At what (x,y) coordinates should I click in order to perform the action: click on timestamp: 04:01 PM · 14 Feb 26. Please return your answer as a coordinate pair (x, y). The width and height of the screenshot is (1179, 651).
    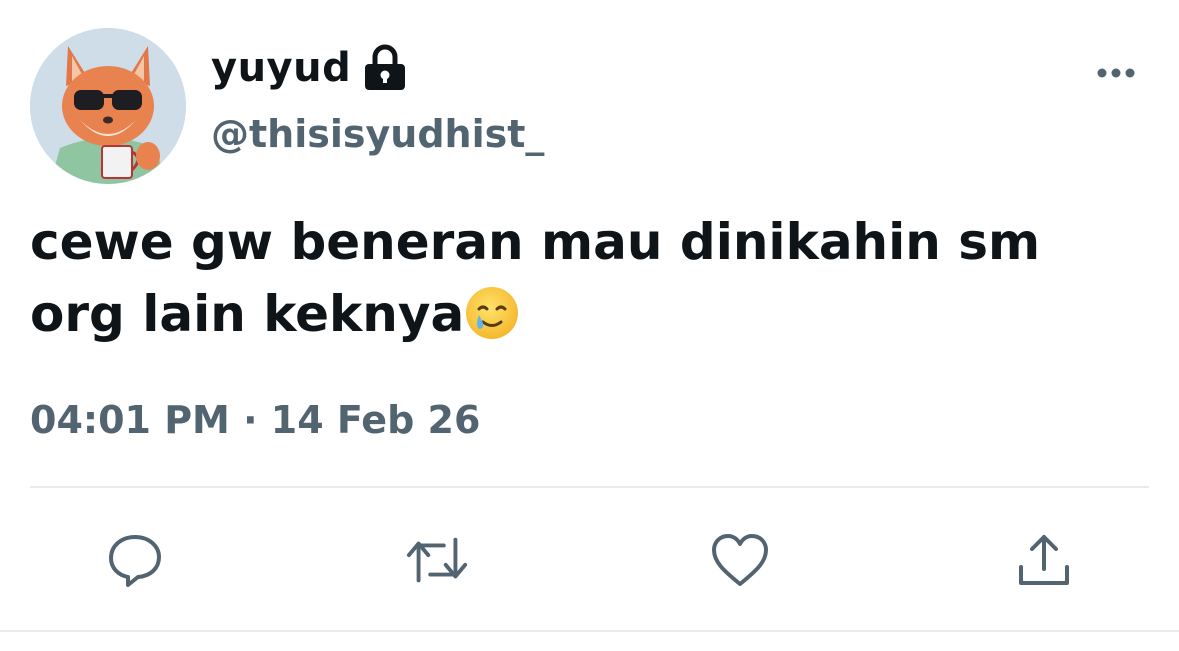
    Looking at the image, I should click on (255, 420).